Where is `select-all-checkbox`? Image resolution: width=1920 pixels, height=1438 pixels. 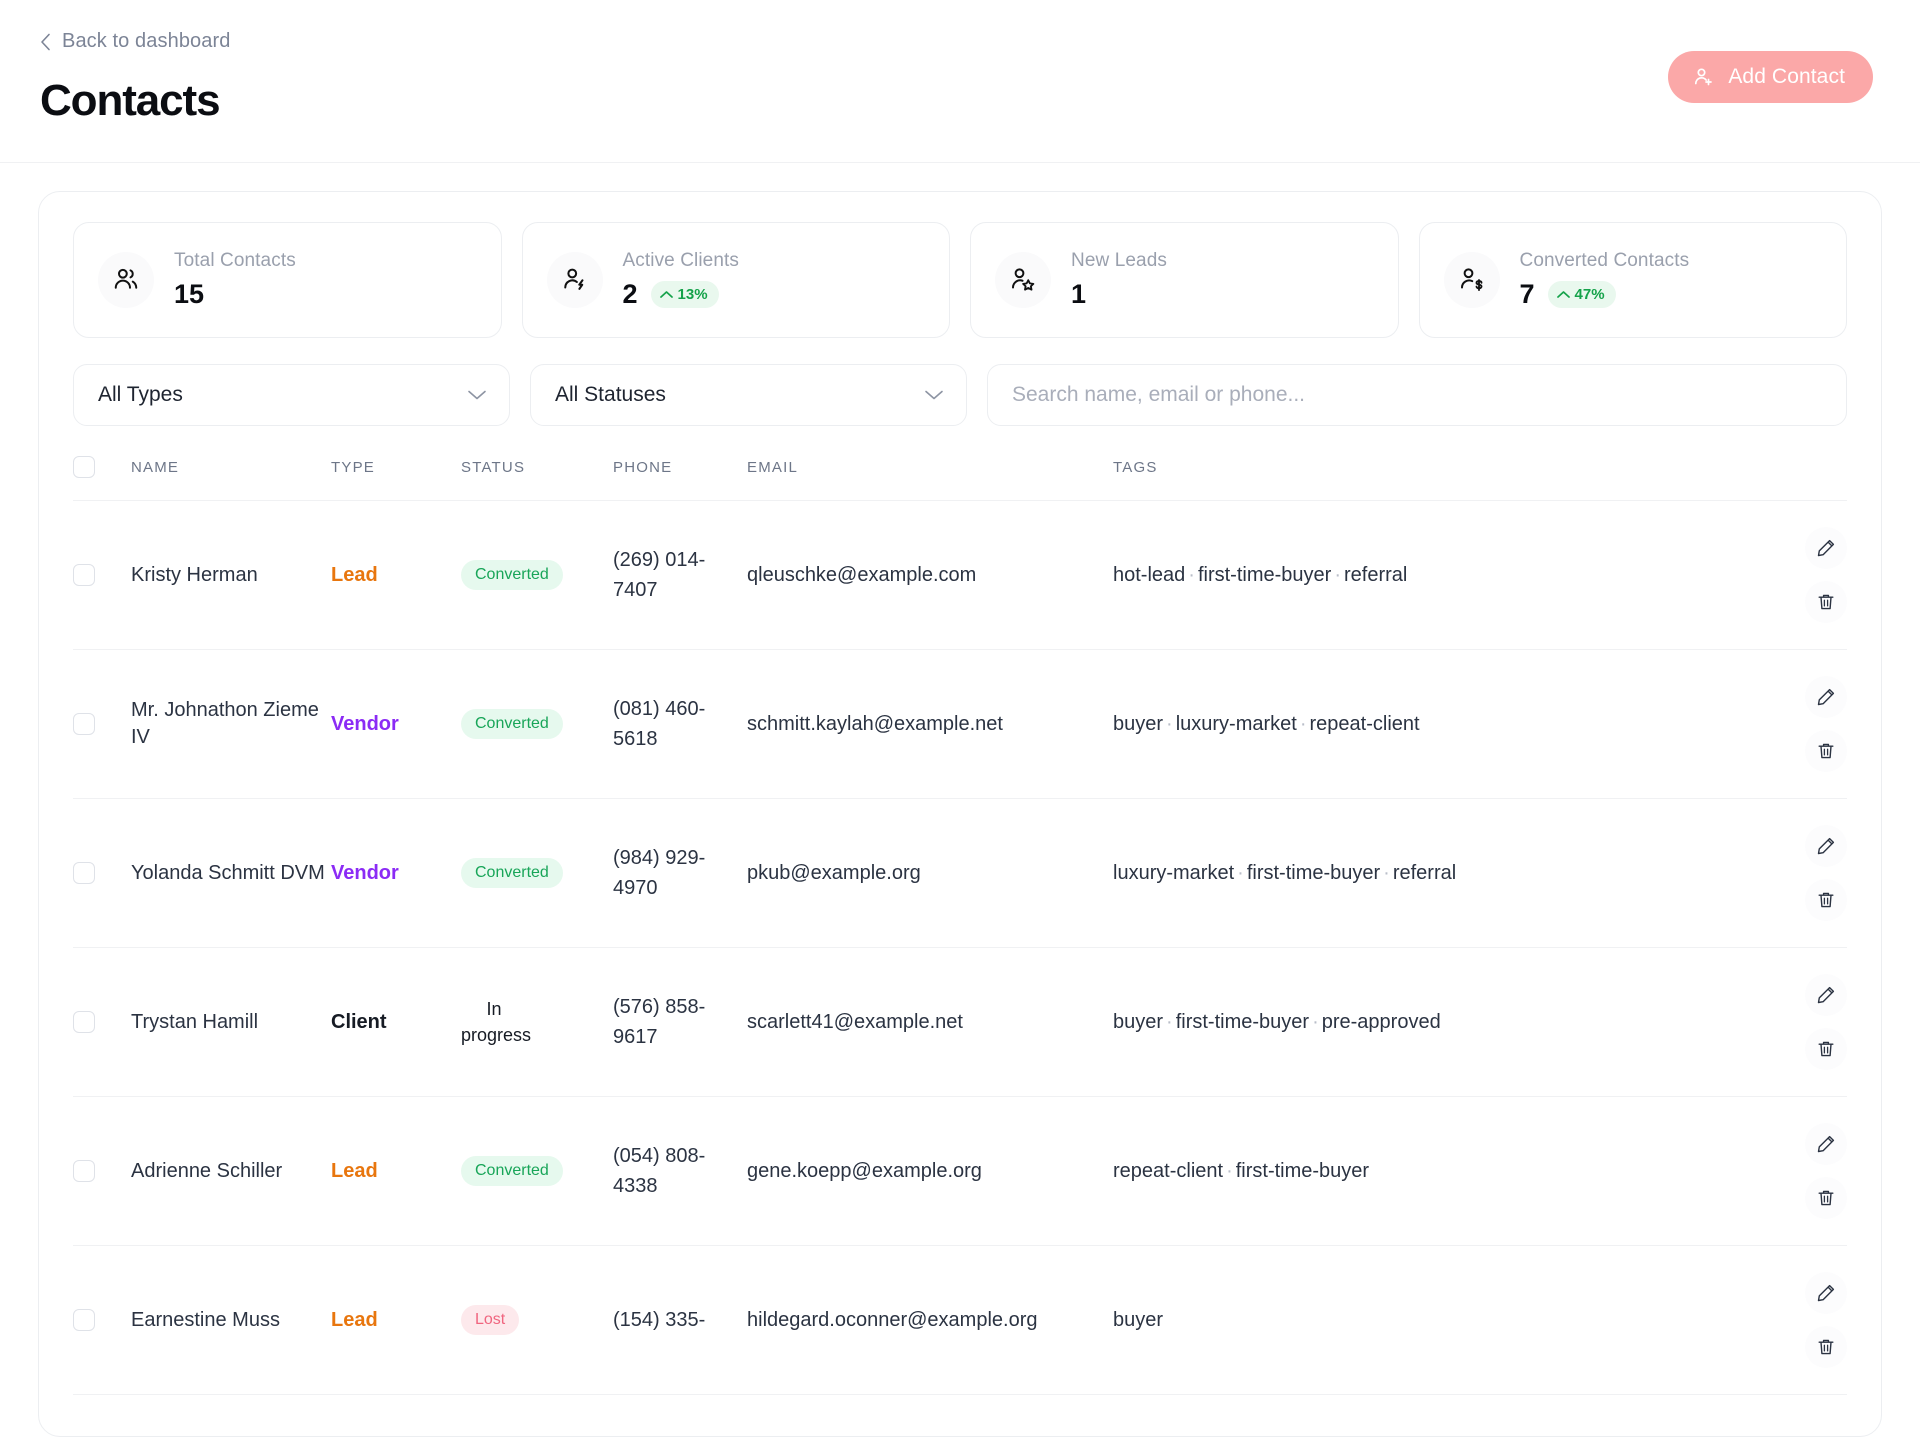
select-all-checkbox is located at coordinates (84, 467).